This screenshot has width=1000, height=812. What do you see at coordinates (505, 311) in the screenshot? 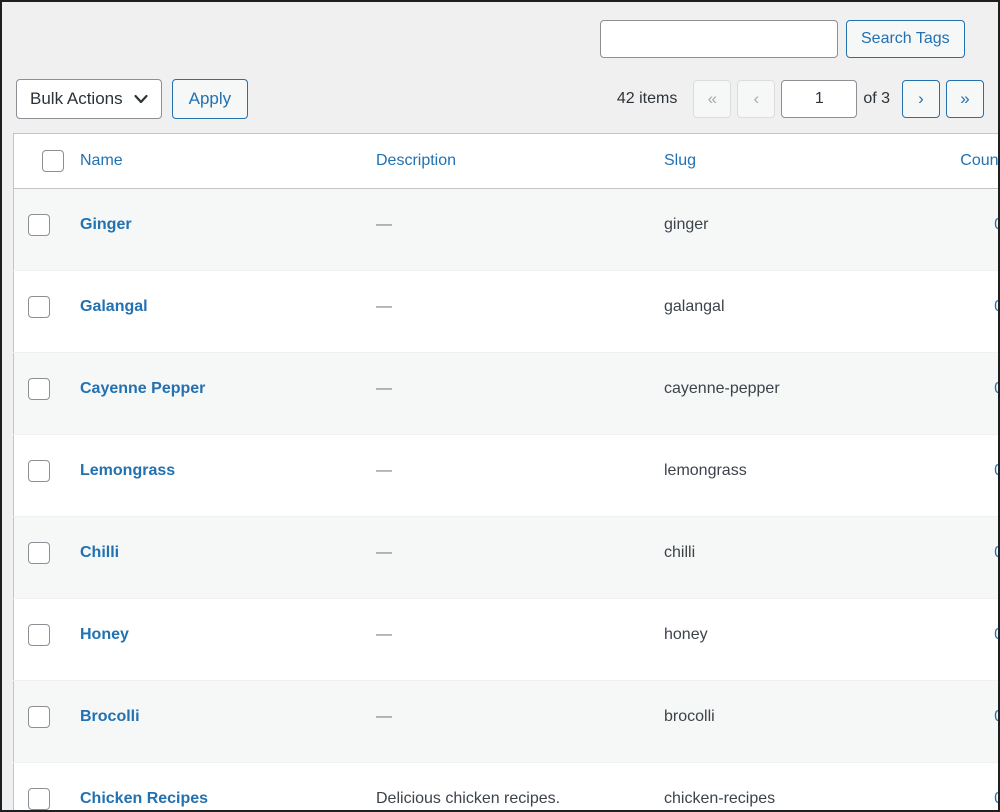
I see `table-row: Galangal — galangal 0` at bounding box center [505, 311].